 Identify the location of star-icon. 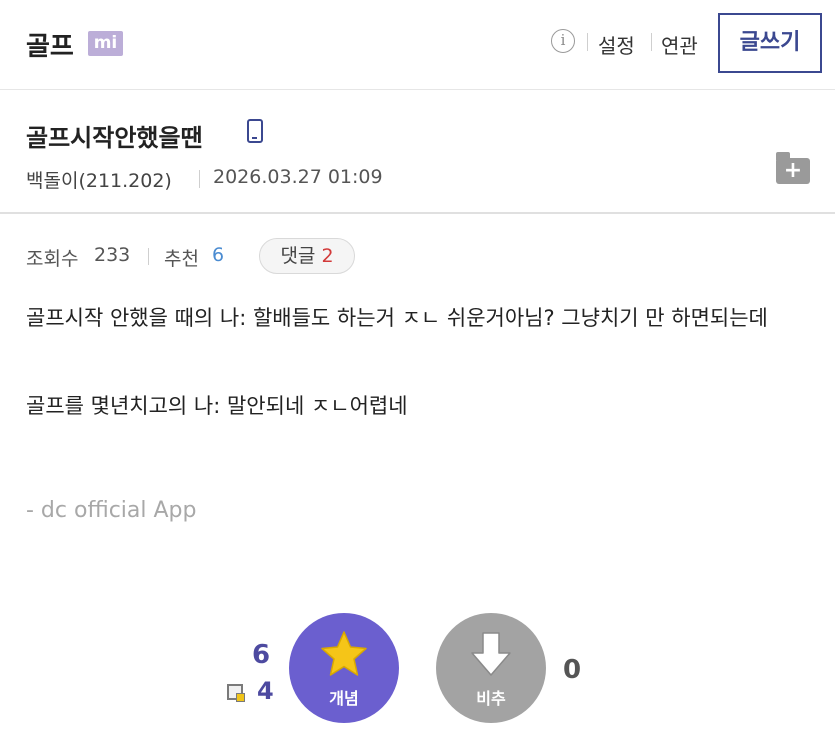
(344, 653).